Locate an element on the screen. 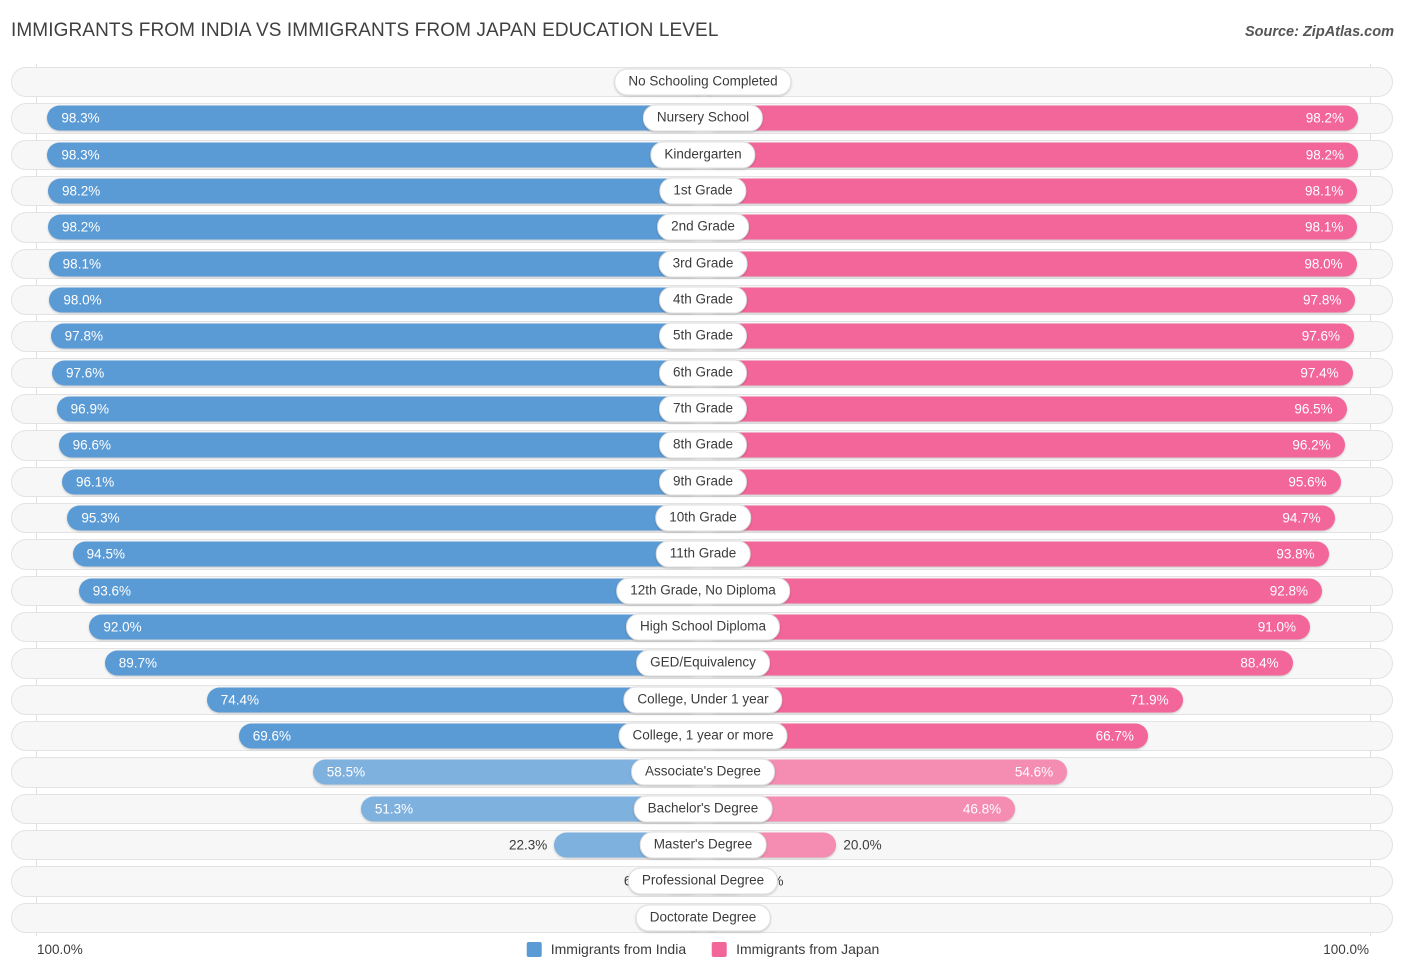 Image resolution: width=1406 pixels, height=975 pixels. category-label: 9th Grade is located at coordinates (703, 482).